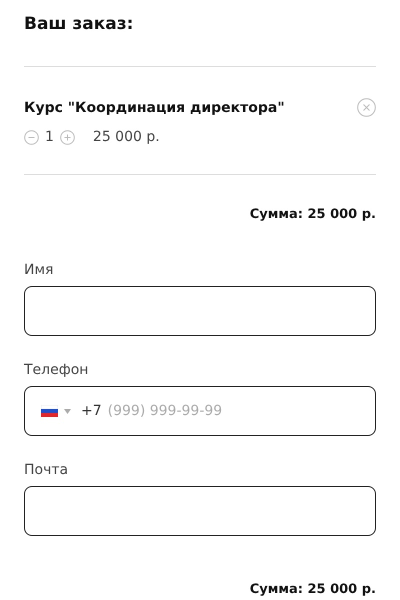  I want to click on order-title: Ваш заказ:, so click(79, 25).